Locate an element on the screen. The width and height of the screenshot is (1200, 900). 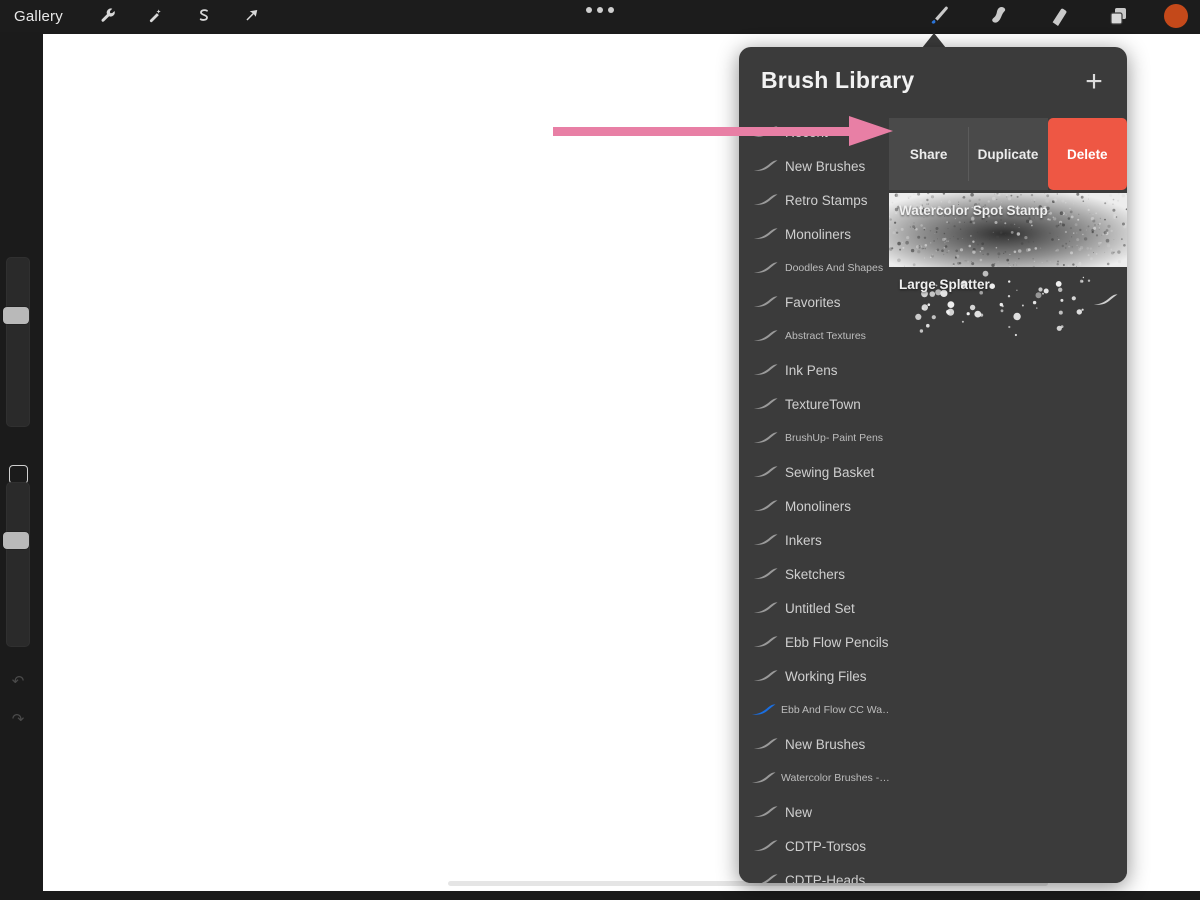
brush-set-item: Ebb Flow Pencils is located at coordinates (814, 642).